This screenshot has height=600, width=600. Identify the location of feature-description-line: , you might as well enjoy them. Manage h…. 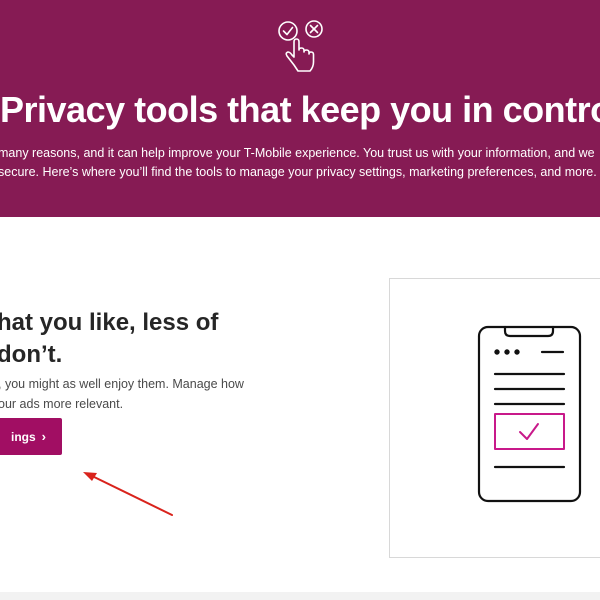
(122, 384).